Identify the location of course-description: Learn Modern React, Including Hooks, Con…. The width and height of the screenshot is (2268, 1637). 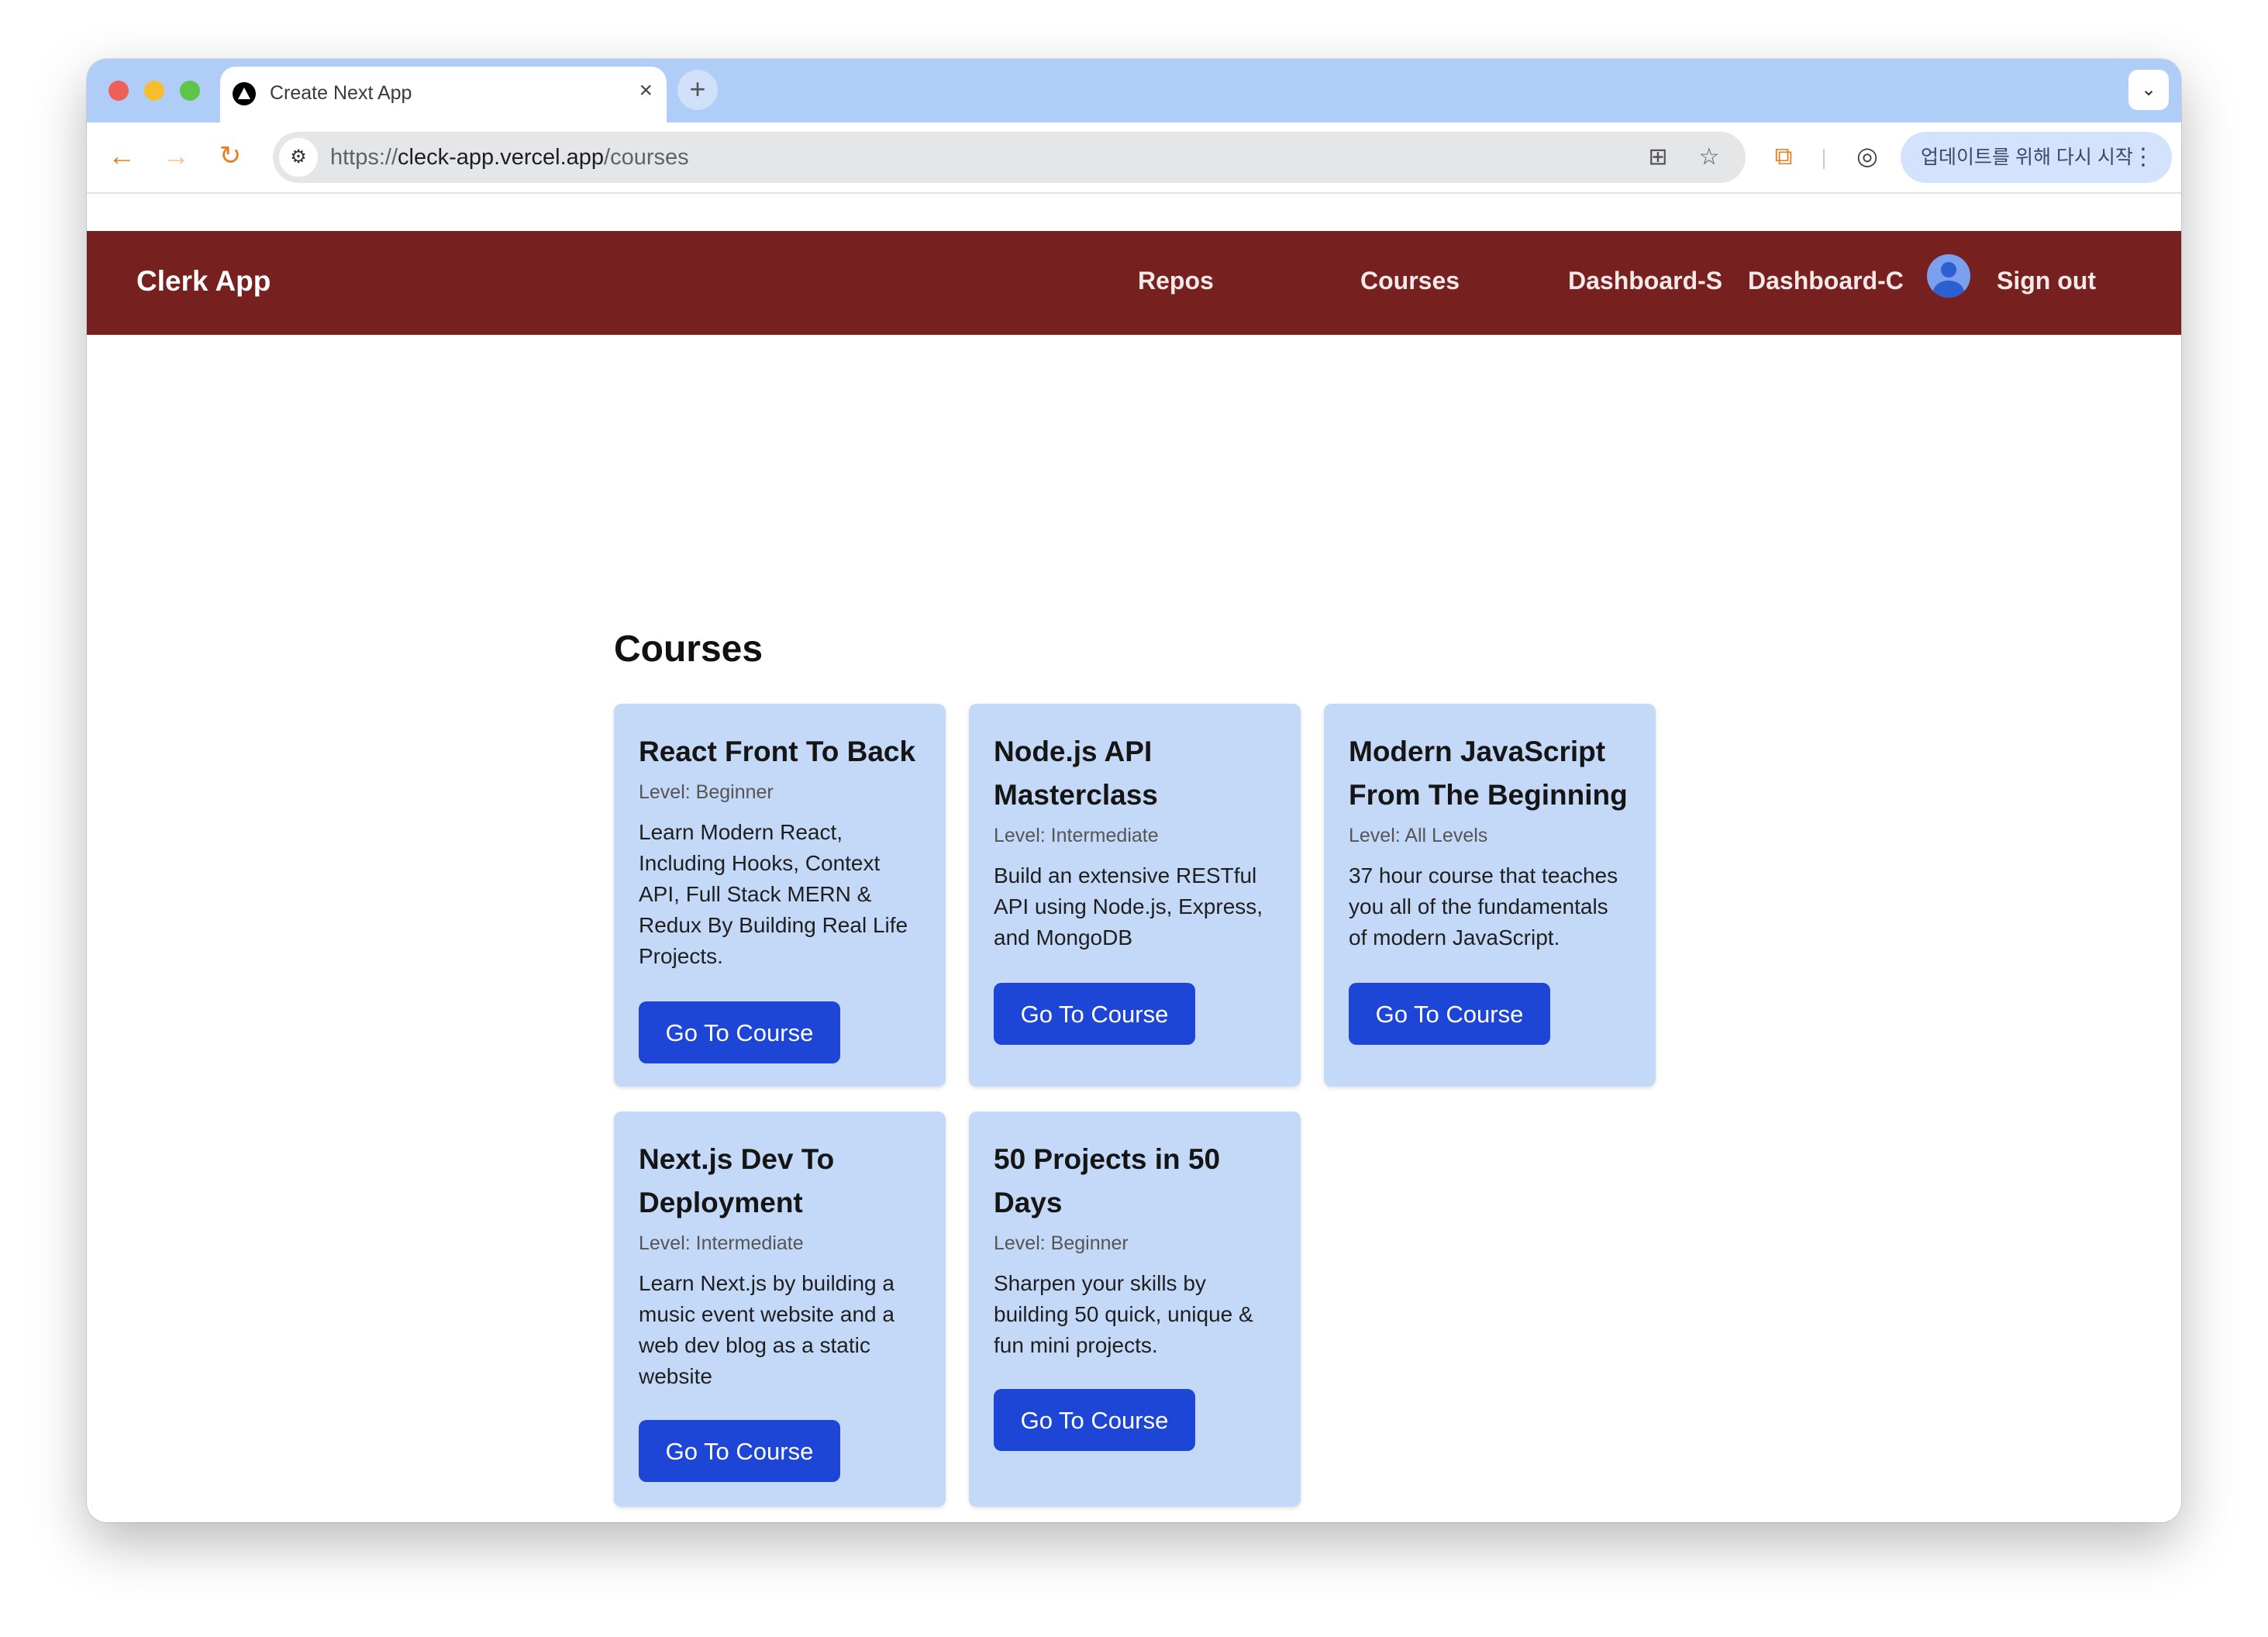
(774, 894).